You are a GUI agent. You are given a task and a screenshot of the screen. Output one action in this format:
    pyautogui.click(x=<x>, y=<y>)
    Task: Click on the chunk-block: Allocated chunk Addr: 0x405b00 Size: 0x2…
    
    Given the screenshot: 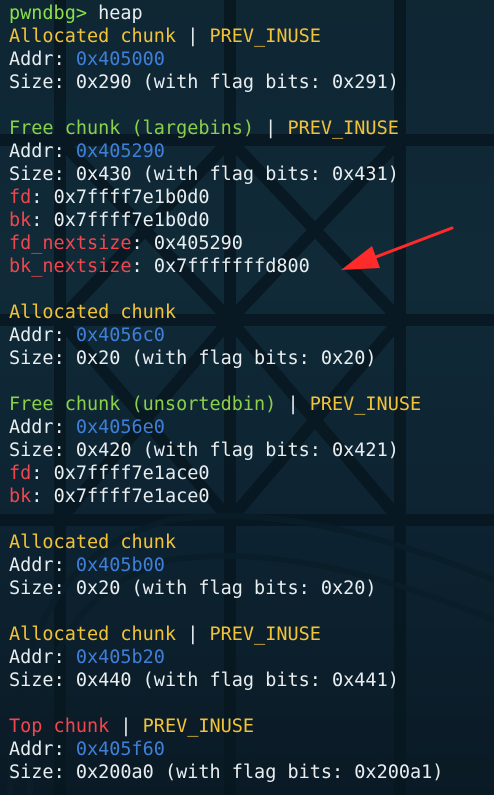 What is the action you would take?
    pyautogui.click(x=251, y=565)
    